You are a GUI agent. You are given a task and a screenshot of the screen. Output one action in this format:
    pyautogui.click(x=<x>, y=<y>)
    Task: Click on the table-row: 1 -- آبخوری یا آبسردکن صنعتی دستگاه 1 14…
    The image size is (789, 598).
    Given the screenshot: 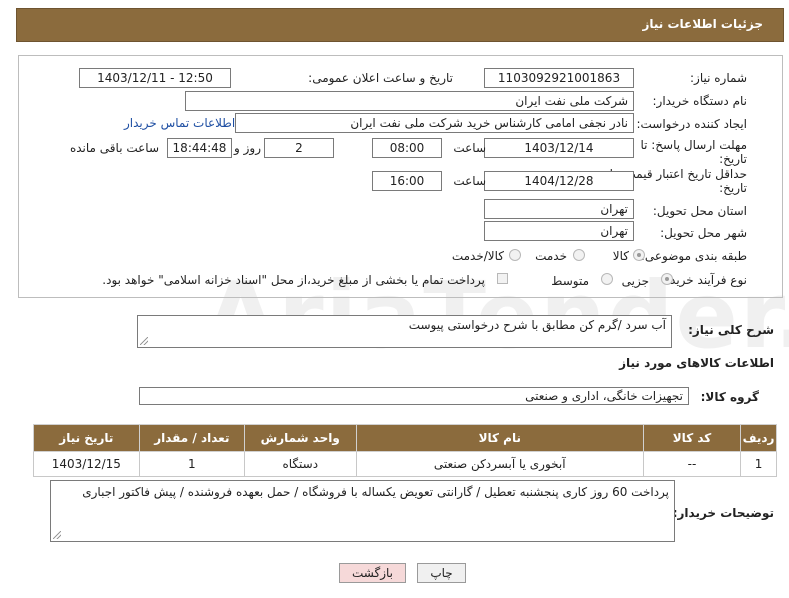 What is the action you would take?
    pyautogui.click(x=405, y=464)
    